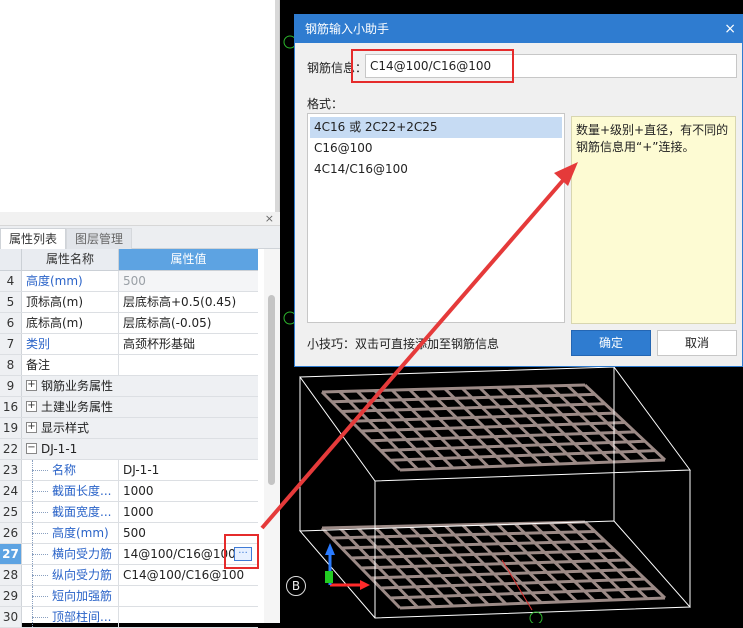 This screenshot has width=743, height=628. What do you see at coordinates (11, 554) in the screenshot?
I see `row-number: 27` at bounding box center [11, 554].